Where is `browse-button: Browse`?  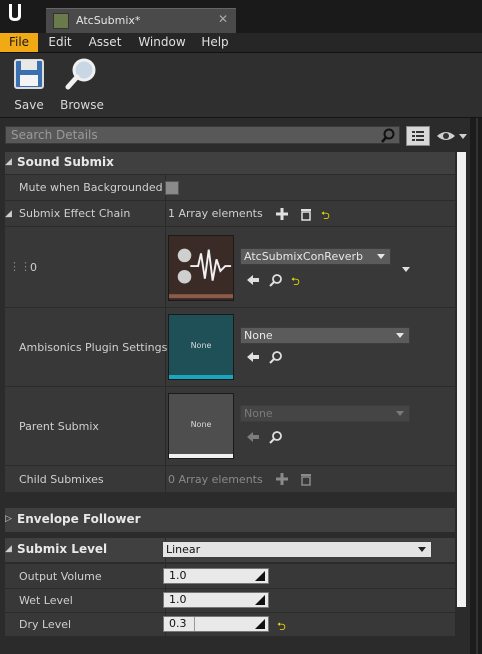 browse-button: Browse is located at coordinates (82, 84).